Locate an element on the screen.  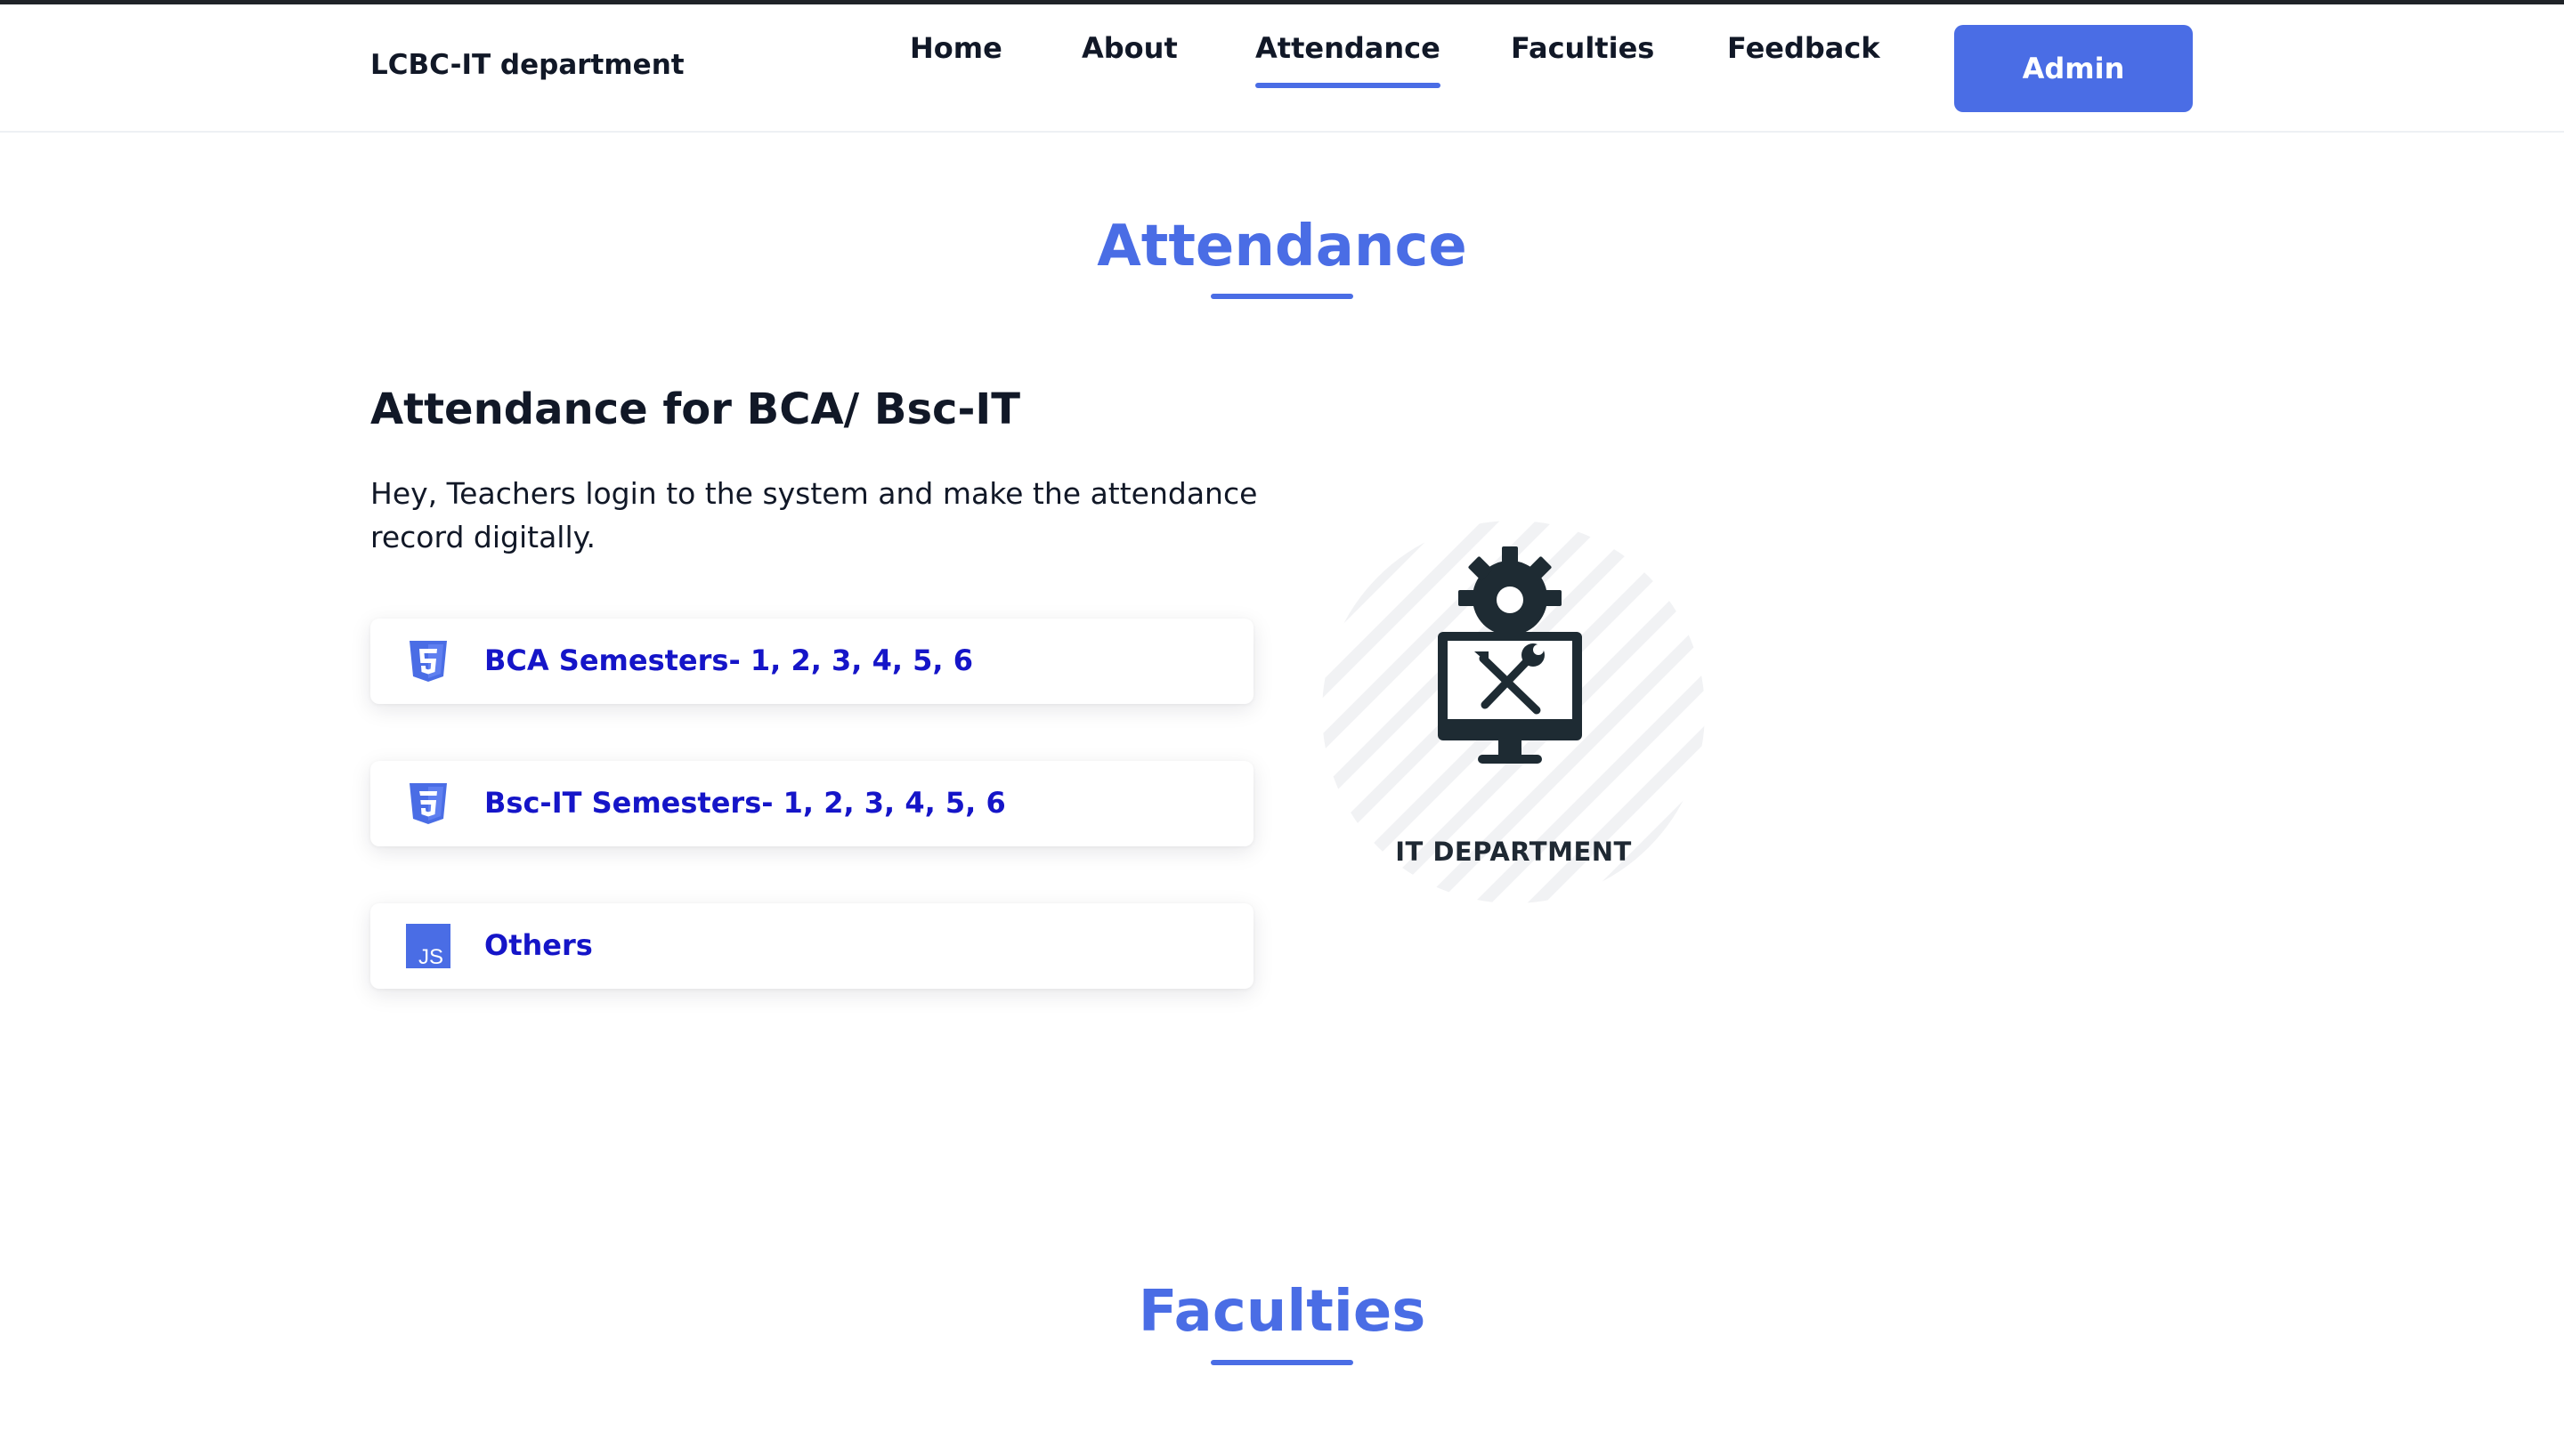
attendance-section-title: Attendance is located at coordinates (1282, 246).